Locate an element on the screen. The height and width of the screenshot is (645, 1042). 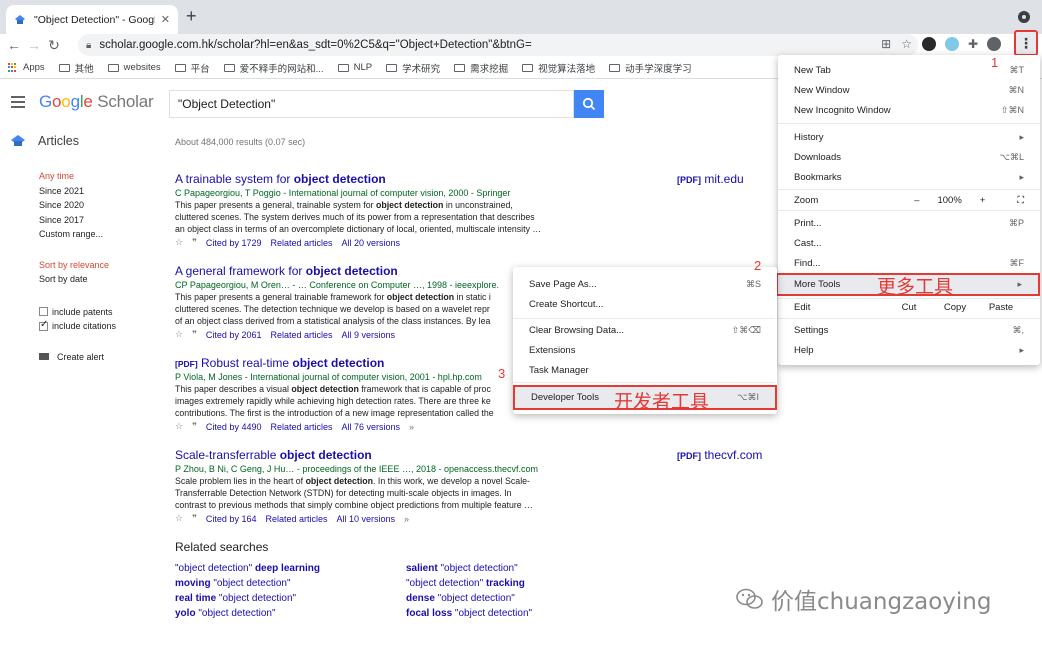
menu-print: Print... ⌘P is located at coordinates (909, 223).